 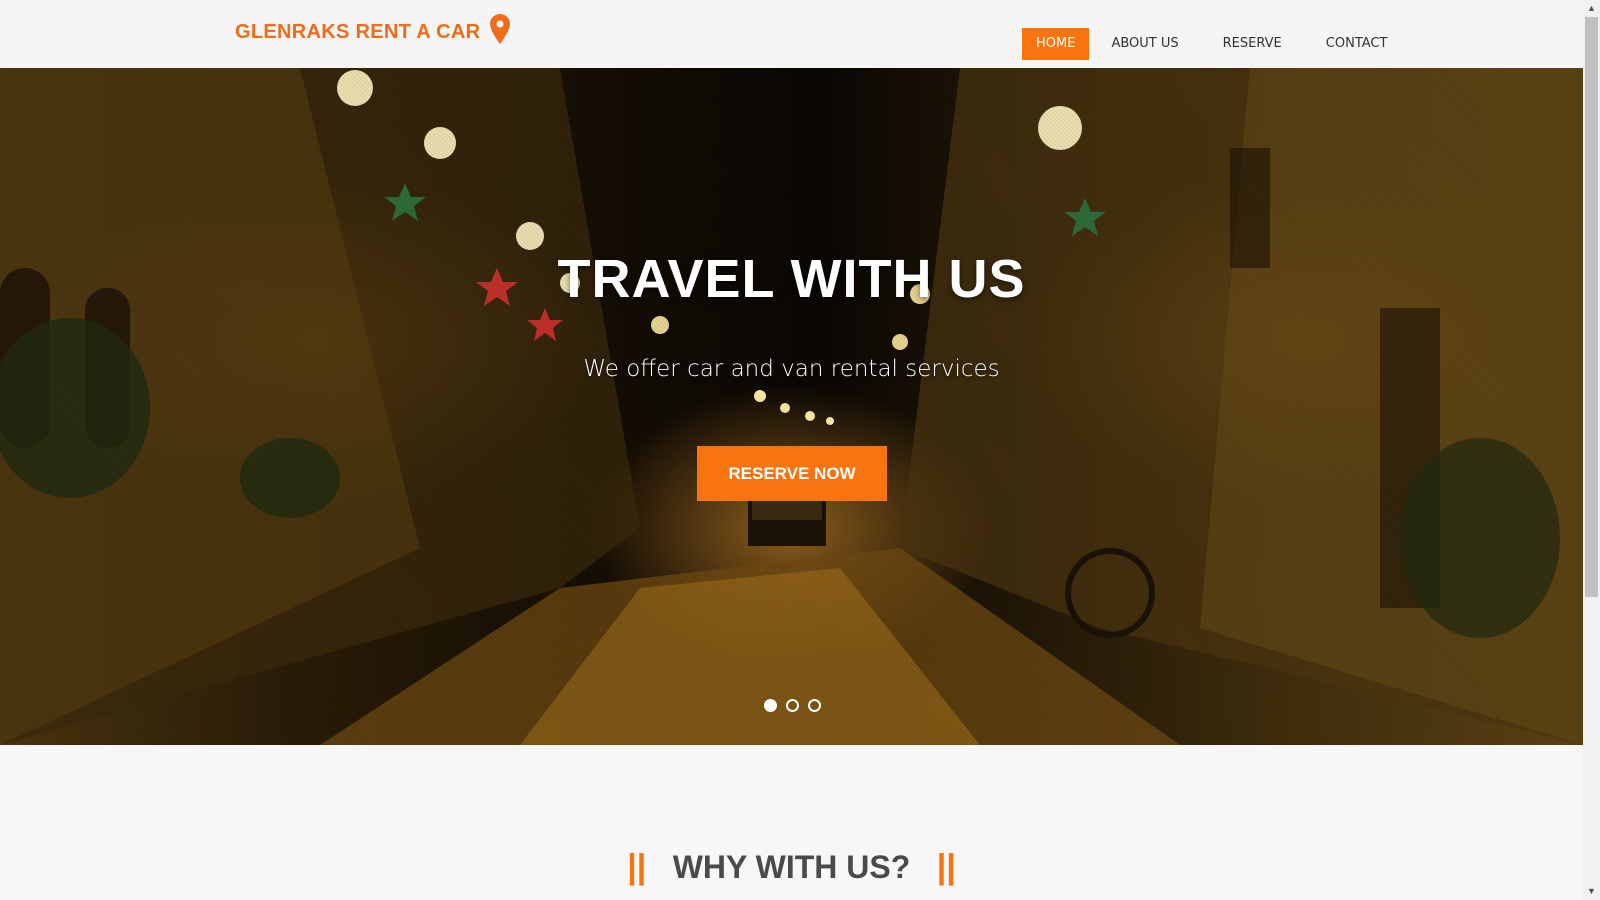 What do you see at coordinates (792, 473) in the screenshot?
I see `reserve-now-button: RESERVE NOW` at bounding box center [792, 473].